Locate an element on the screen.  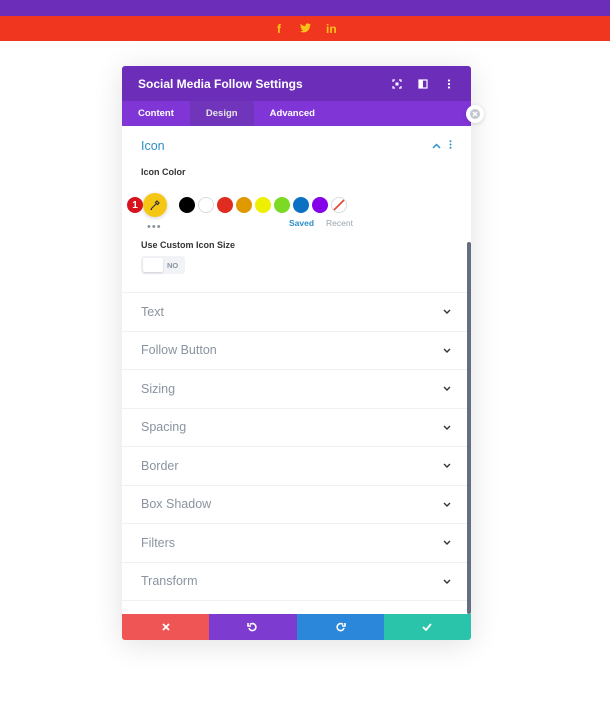
cancel-button is located at coordinates (166, 627).